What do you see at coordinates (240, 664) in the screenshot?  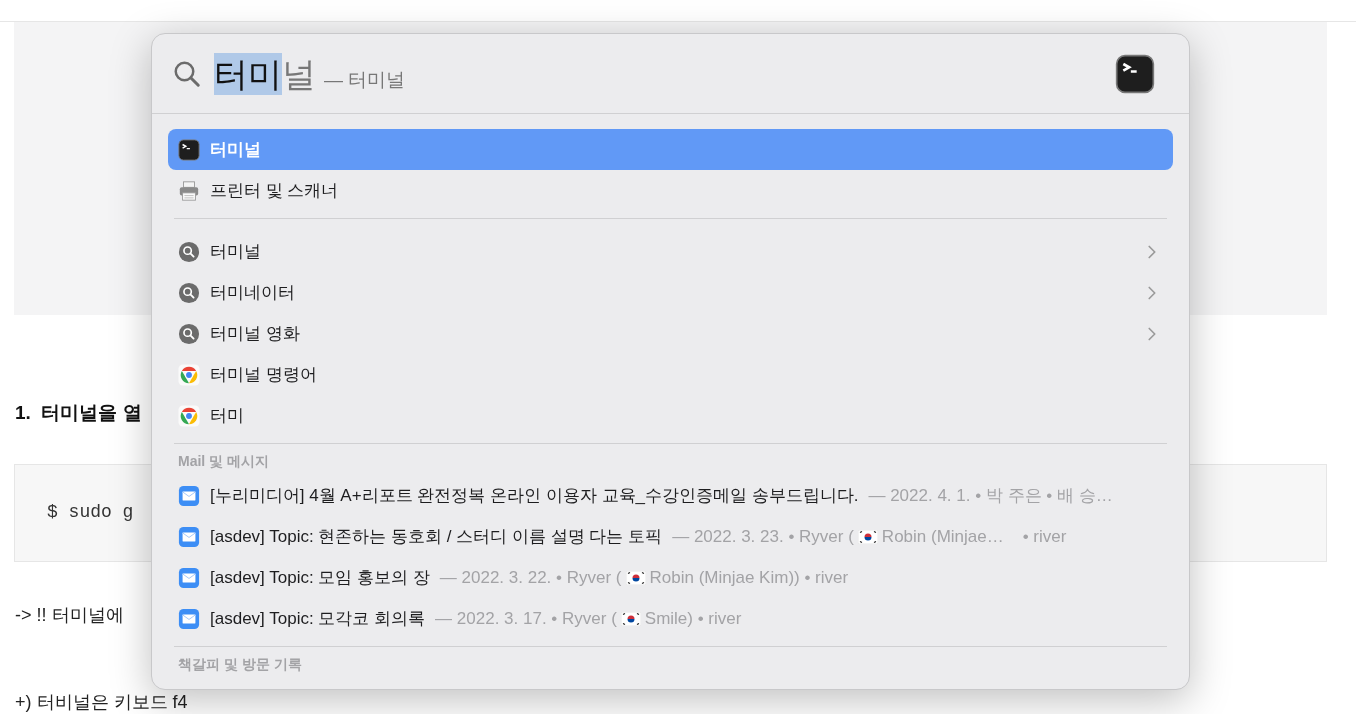 I see `section-header: 책갈피 및 방문 기록` at bounding box center [240, 664].